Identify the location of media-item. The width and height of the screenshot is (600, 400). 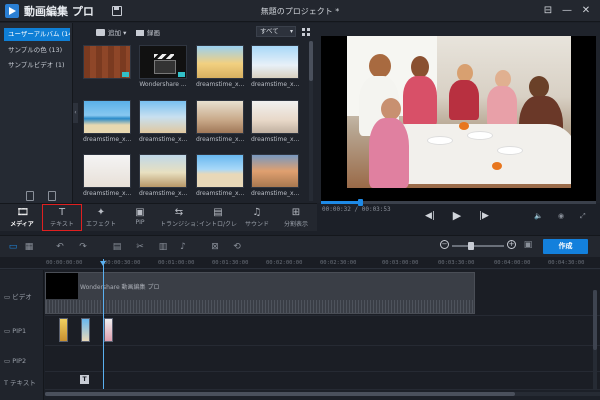
(107, 63).